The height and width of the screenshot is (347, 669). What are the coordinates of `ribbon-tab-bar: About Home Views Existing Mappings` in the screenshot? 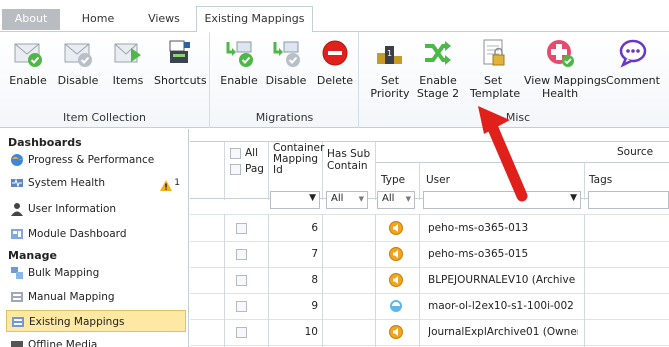 It's located at (334, 16).